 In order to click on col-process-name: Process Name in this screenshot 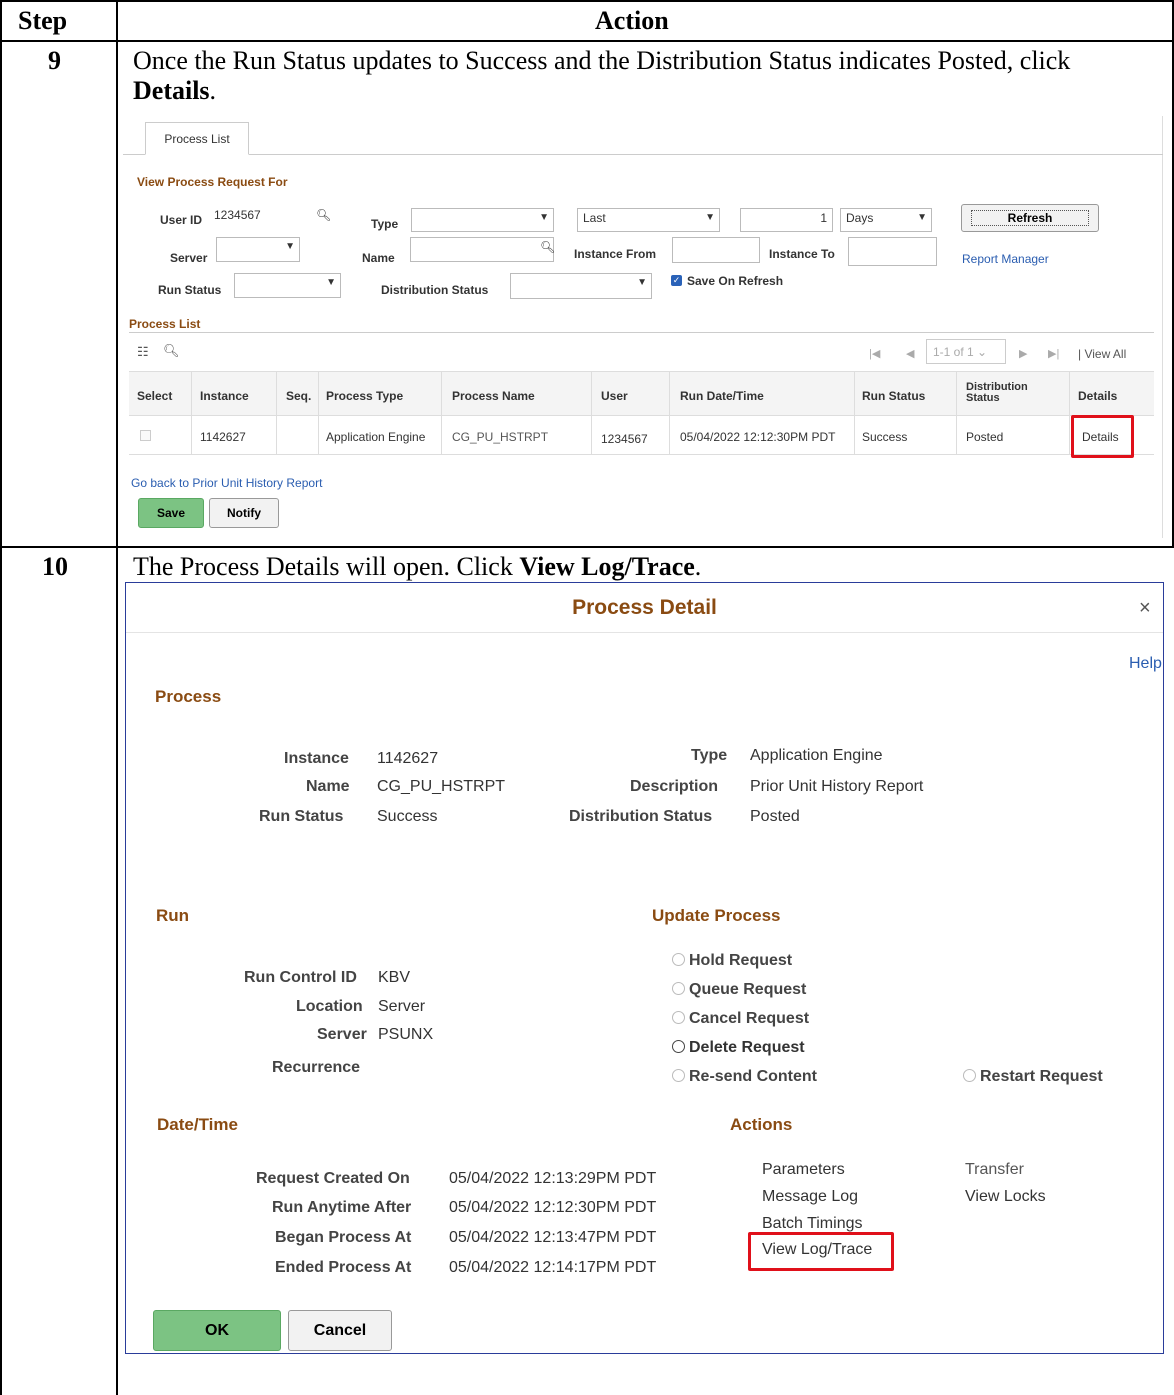, I will do `click(493, 396)`.